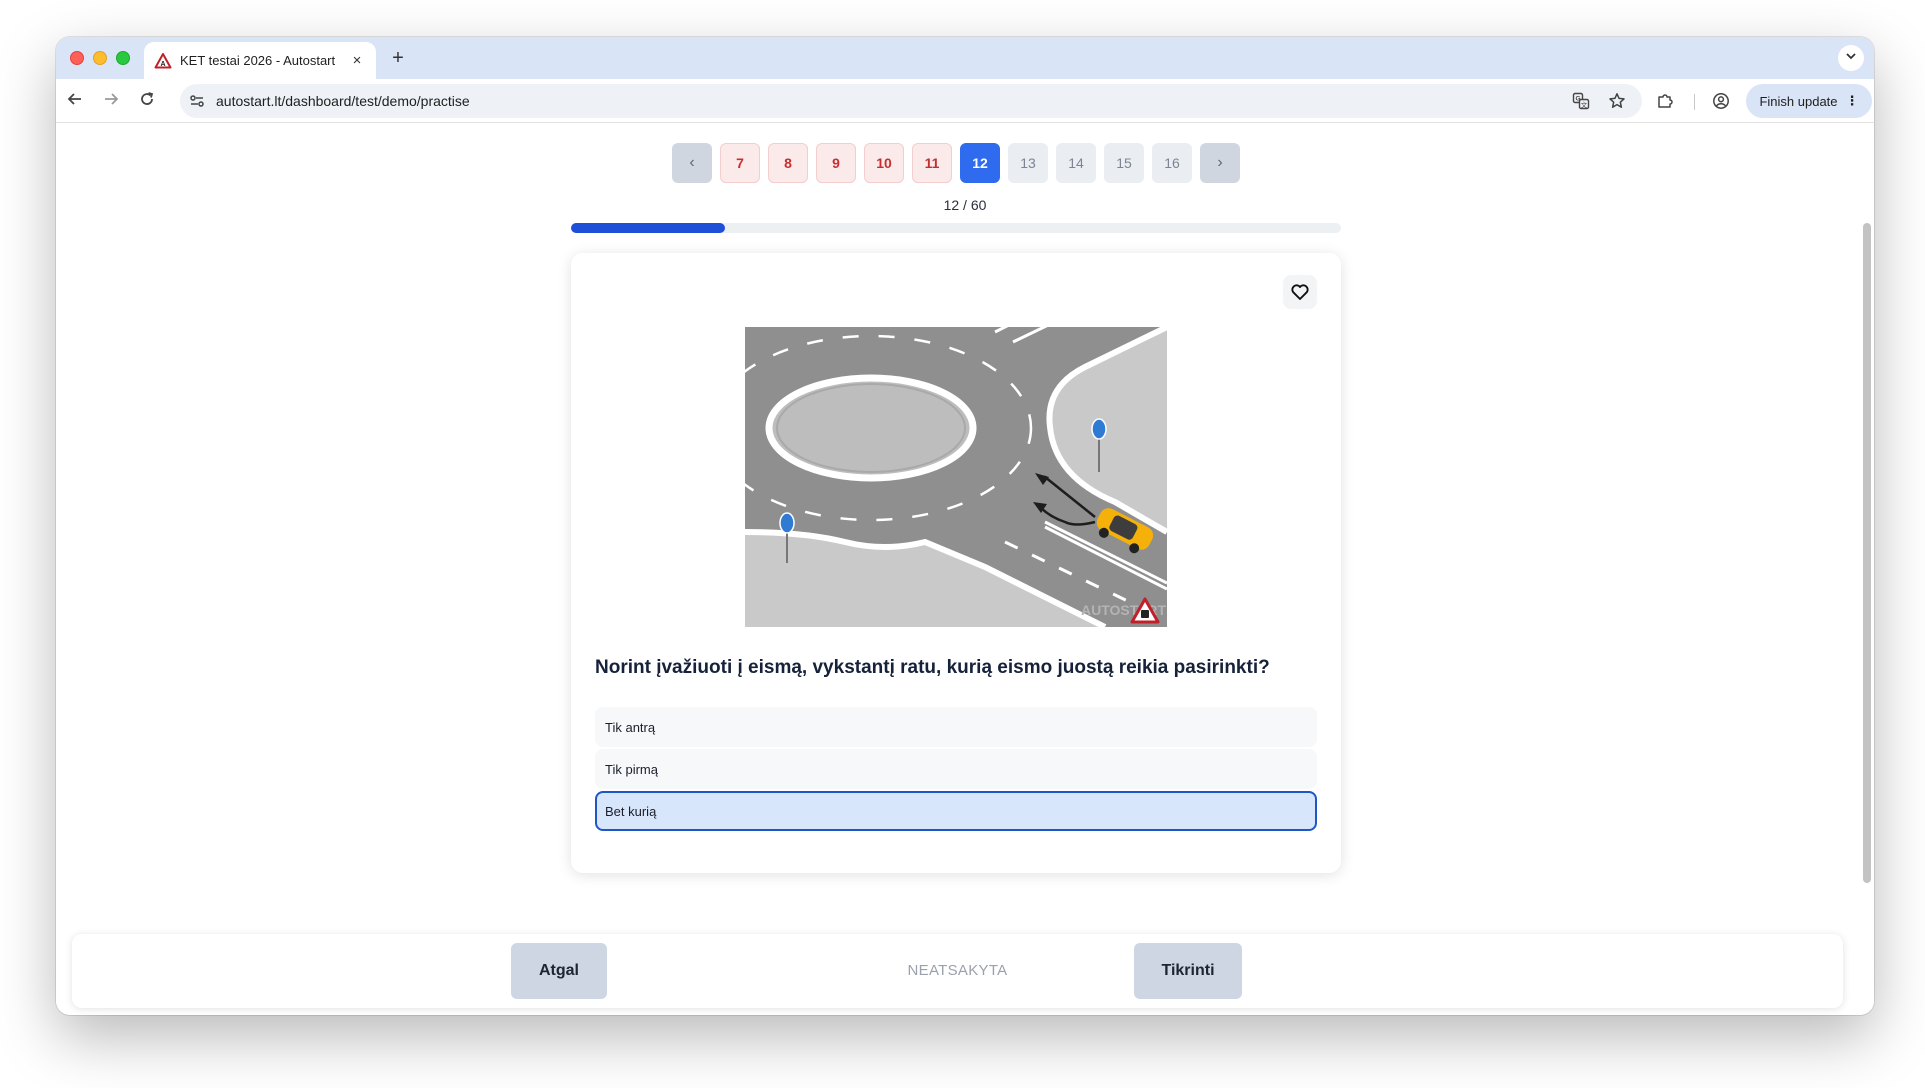 The image size is (1925, 1088). I want to click on tab-close-icon: ×, so click(357, 61).